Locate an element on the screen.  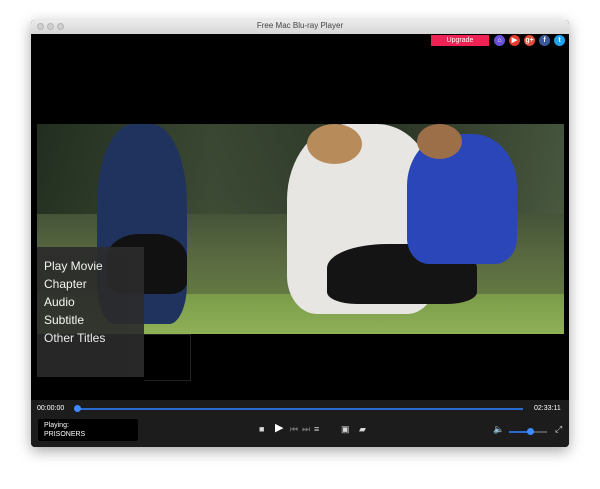
google-plus-icon: g+ is located at coordinates (529, 40).